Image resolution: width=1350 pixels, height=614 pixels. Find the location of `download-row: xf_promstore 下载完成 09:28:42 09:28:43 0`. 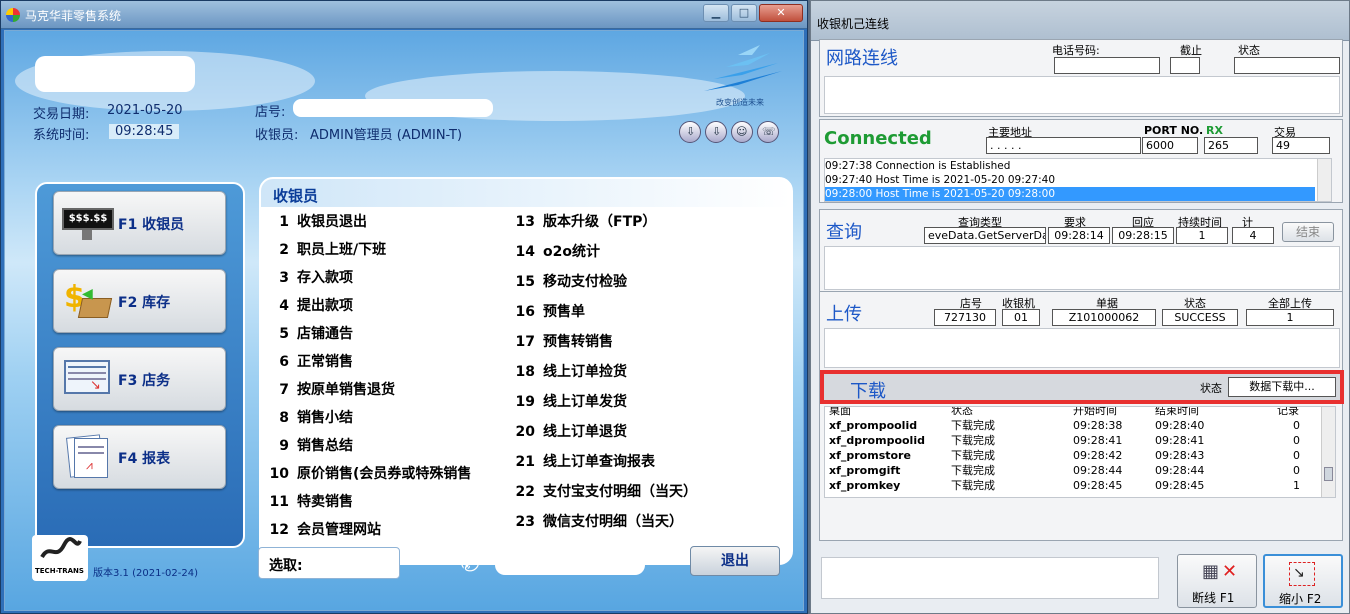

download-row: xf_promstore 下载完成 09:28:42 09:28:43 0 is located at coordinates (1080, 455).